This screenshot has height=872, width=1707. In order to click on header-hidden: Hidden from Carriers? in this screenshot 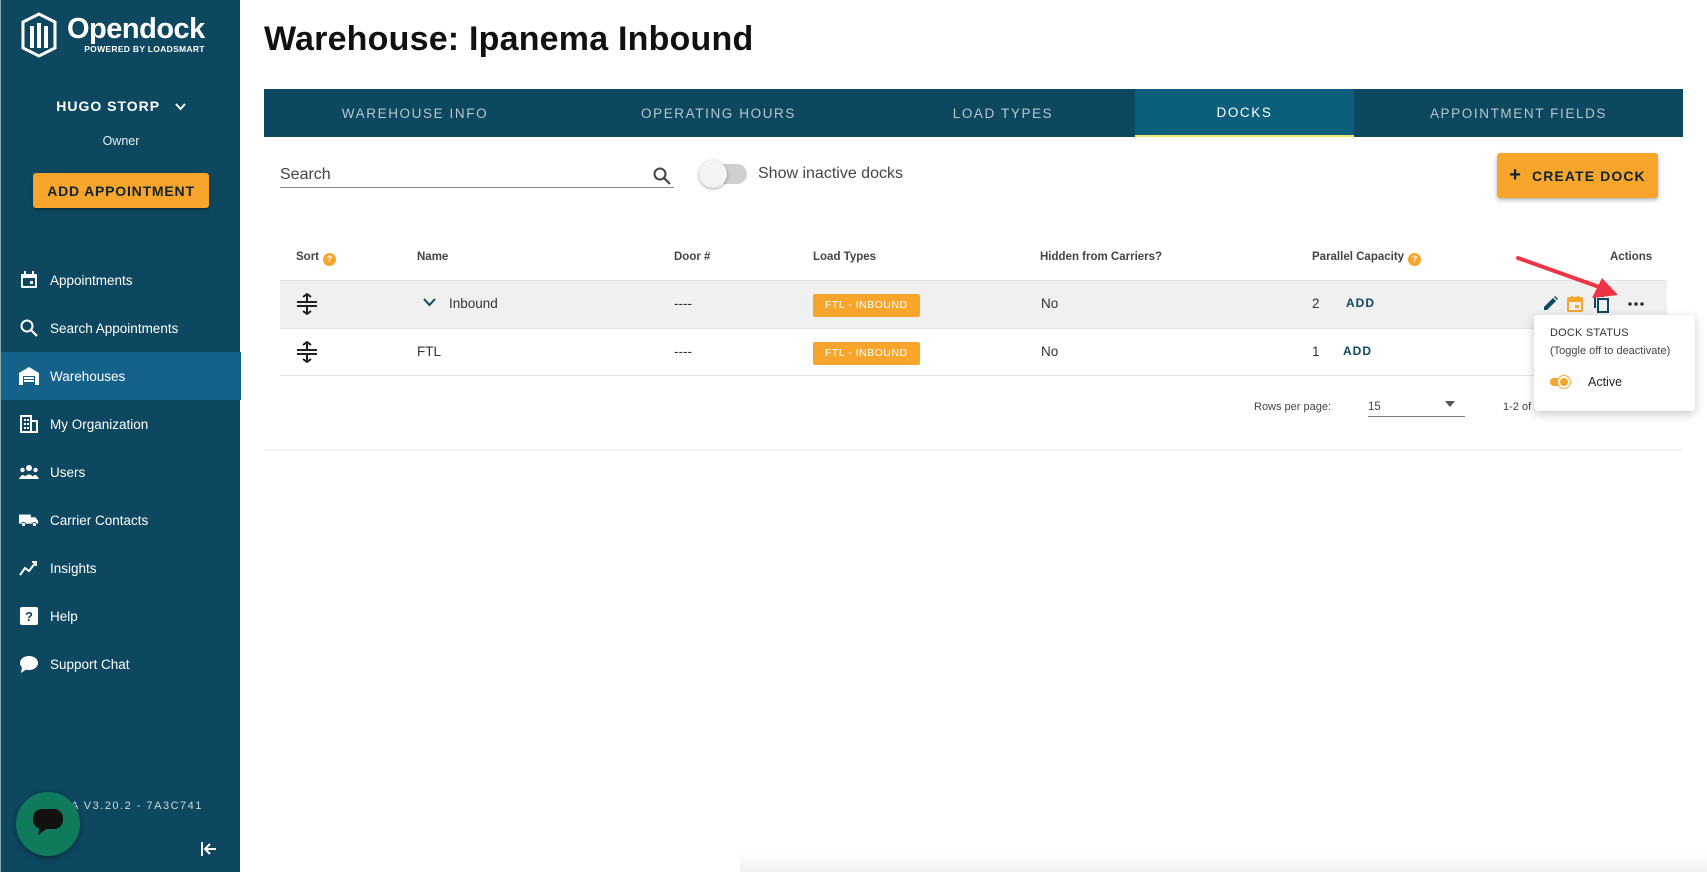, I will do `click(1101, 257)`.